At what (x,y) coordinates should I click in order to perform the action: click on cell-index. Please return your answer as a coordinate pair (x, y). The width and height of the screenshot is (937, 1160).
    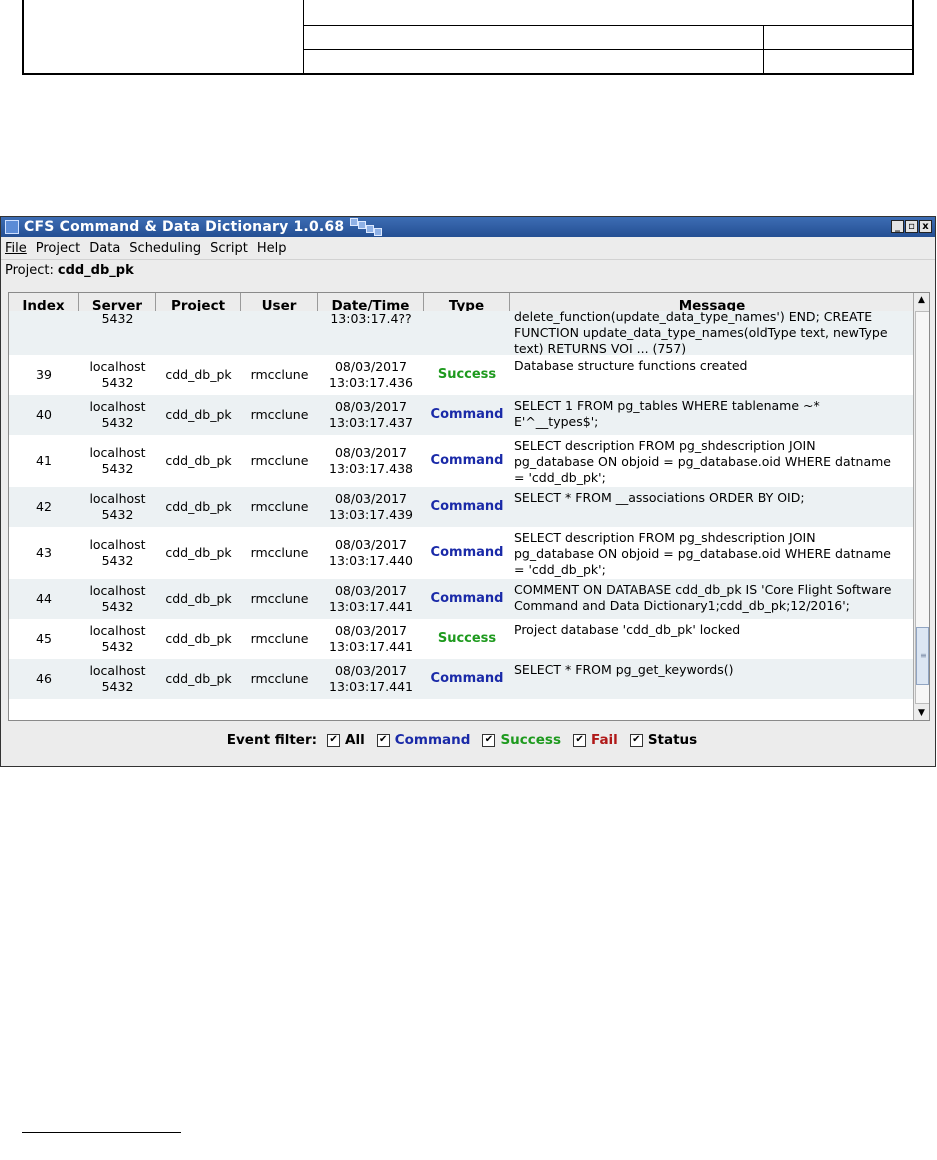
    Looking at the image, I should click on (44, 333).